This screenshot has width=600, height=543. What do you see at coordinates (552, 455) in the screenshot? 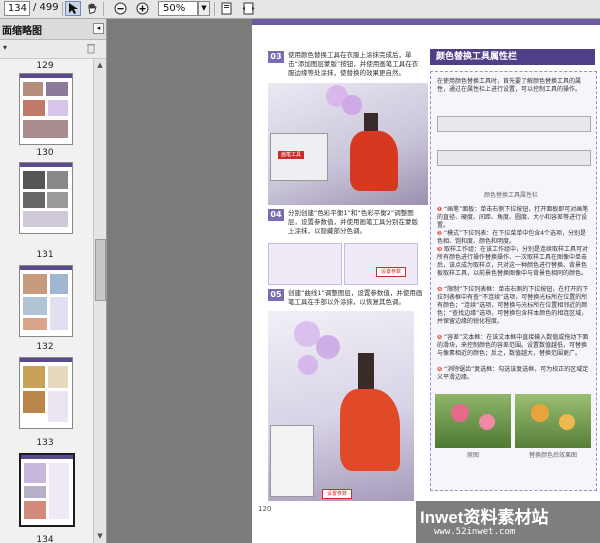
I see `figure-caption: 替换颜色后效果图` at bounding box center [552, 455].